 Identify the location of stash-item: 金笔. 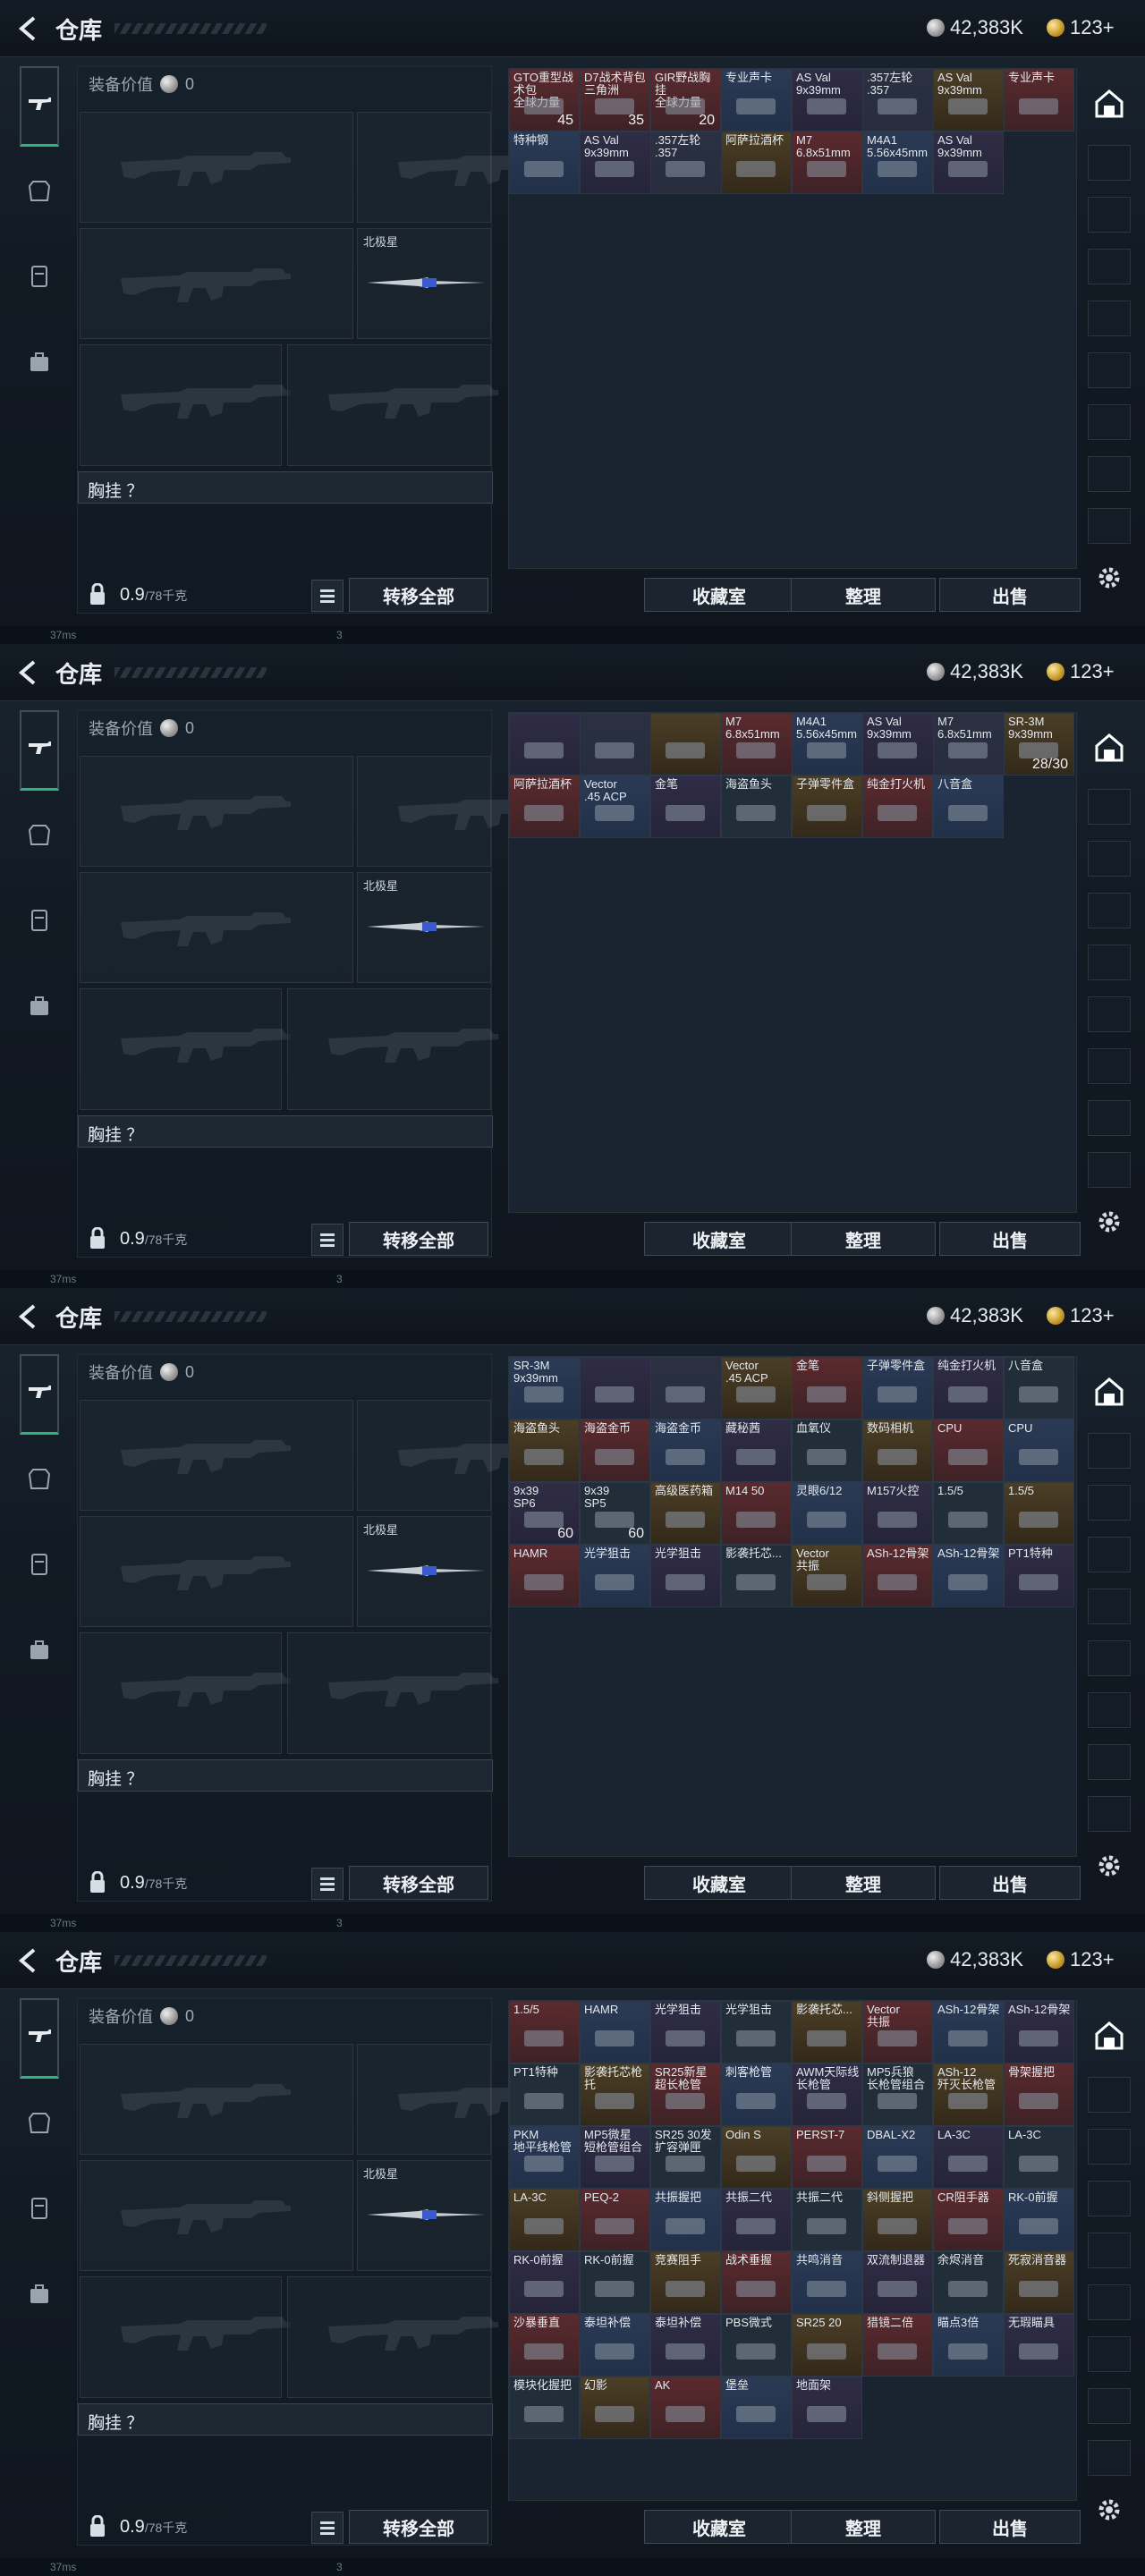
(827, 1388).